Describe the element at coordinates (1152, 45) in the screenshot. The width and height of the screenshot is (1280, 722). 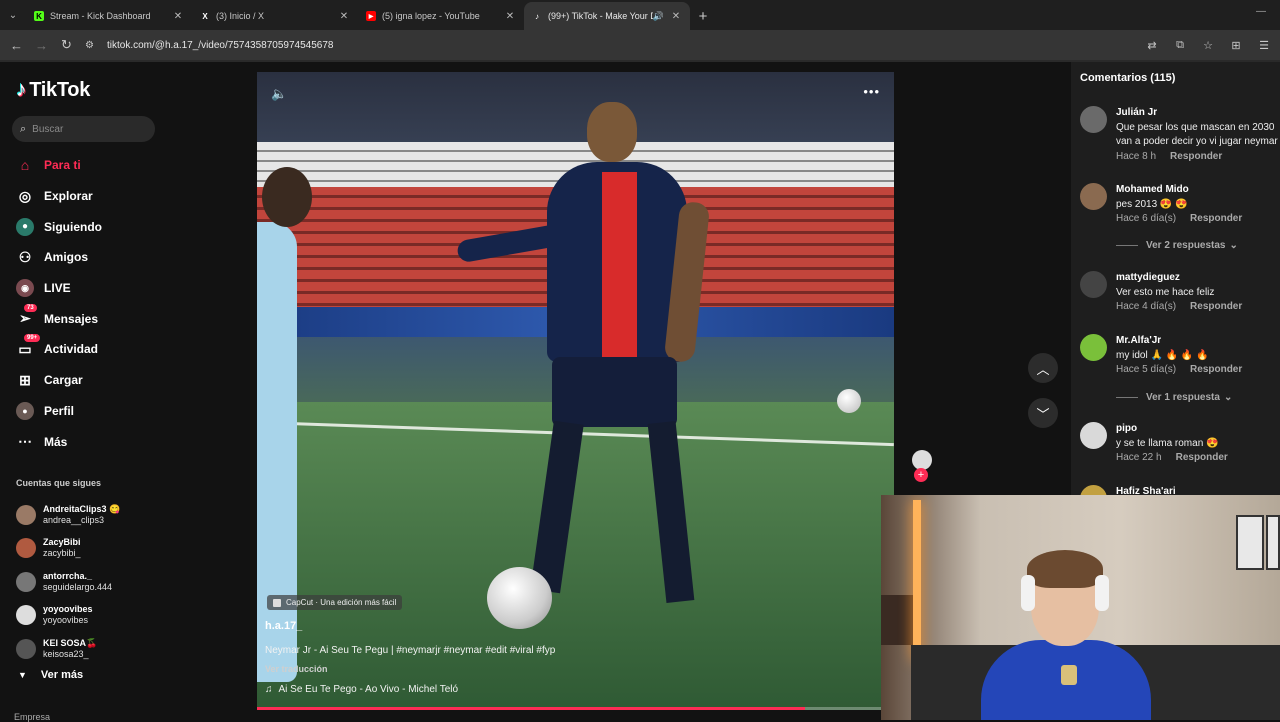
I see `translate-icon: ⇄` at that location.